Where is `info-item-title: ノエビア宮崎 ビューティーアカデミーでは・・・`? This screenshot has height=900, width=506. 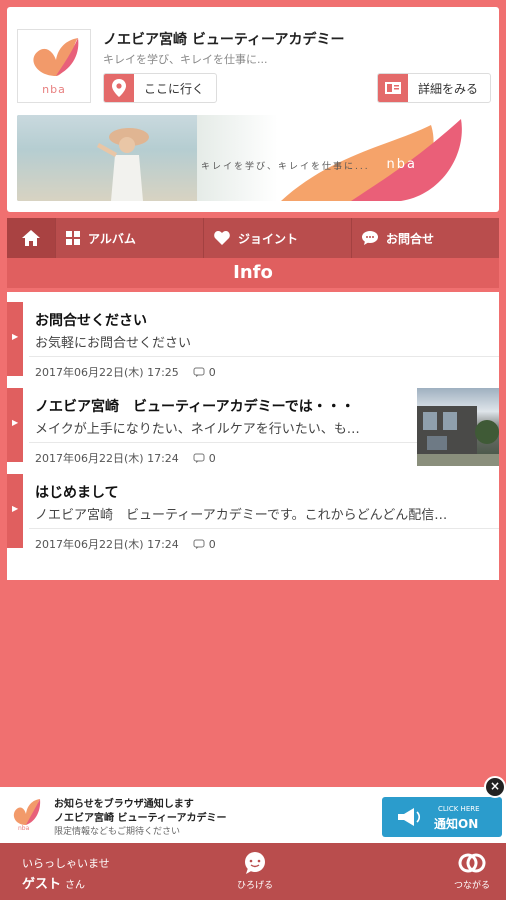
info-item-title: ノエビア宮崎 ビューティーアカデミーでは・・・ is located at coordinates (195, 407).